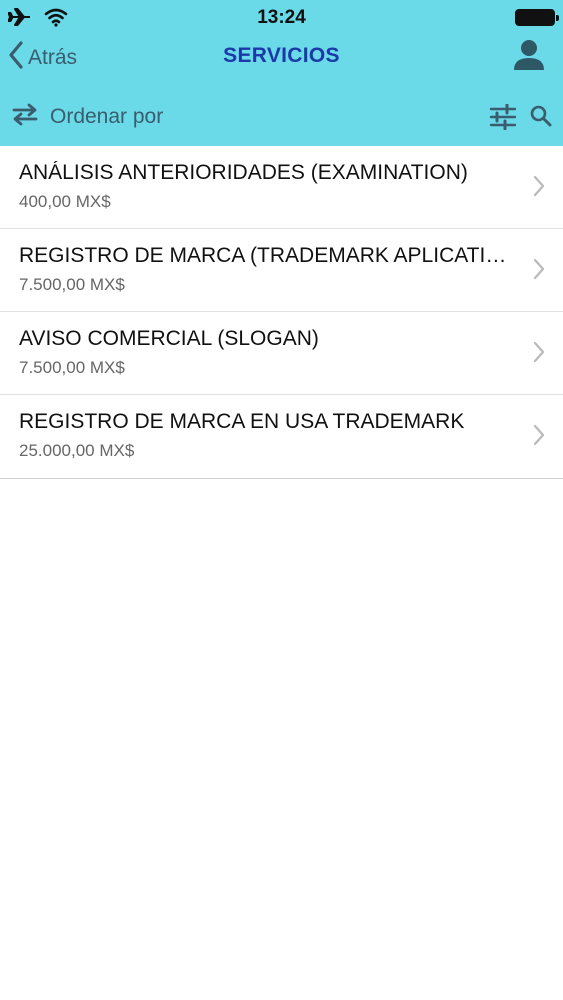 This screenshot has width=563, height=1000. What do you see at coordinates (281, 353) in the screenshot?
I see `list-item: AVISO COMERCIAL (SLOGAN) 7.500,00 MX$` at bounding box center [281, 353].